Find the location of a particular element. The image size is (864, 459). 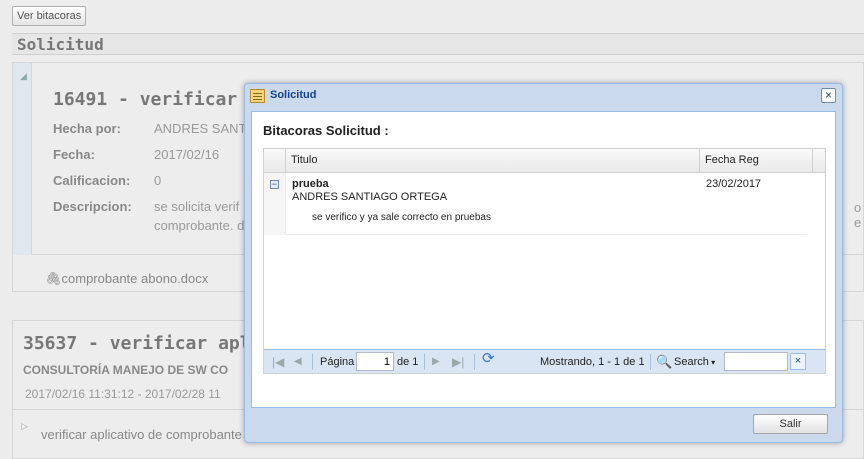

page-label: Página is located at coordinates (337, 362).